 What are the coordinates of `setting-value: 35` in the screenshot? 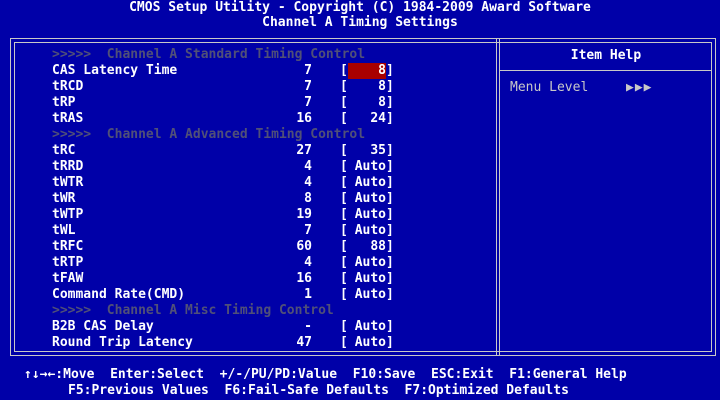 It's located at (367, 151).